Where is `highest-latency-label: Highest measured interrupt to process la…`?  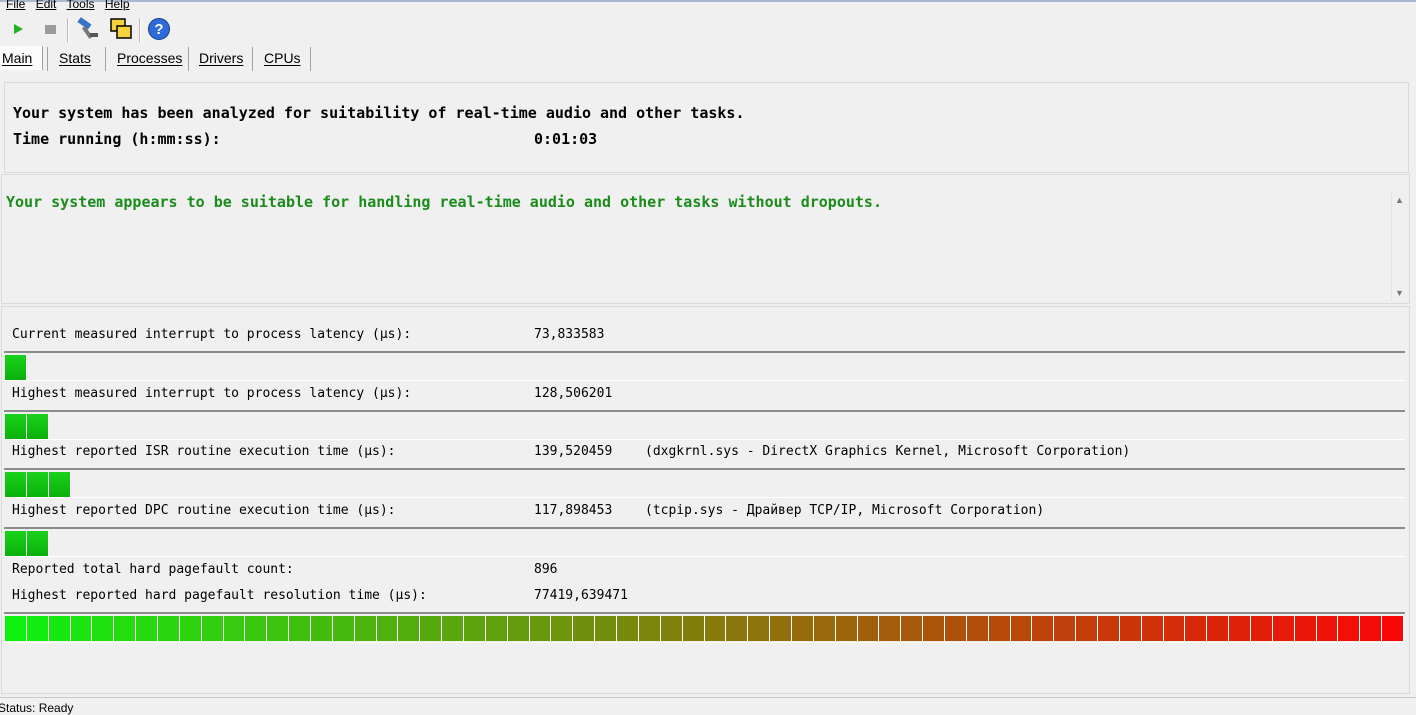
highest-latency-label: Highest measured interrupt to process la… is located at coordinates (212, 393).